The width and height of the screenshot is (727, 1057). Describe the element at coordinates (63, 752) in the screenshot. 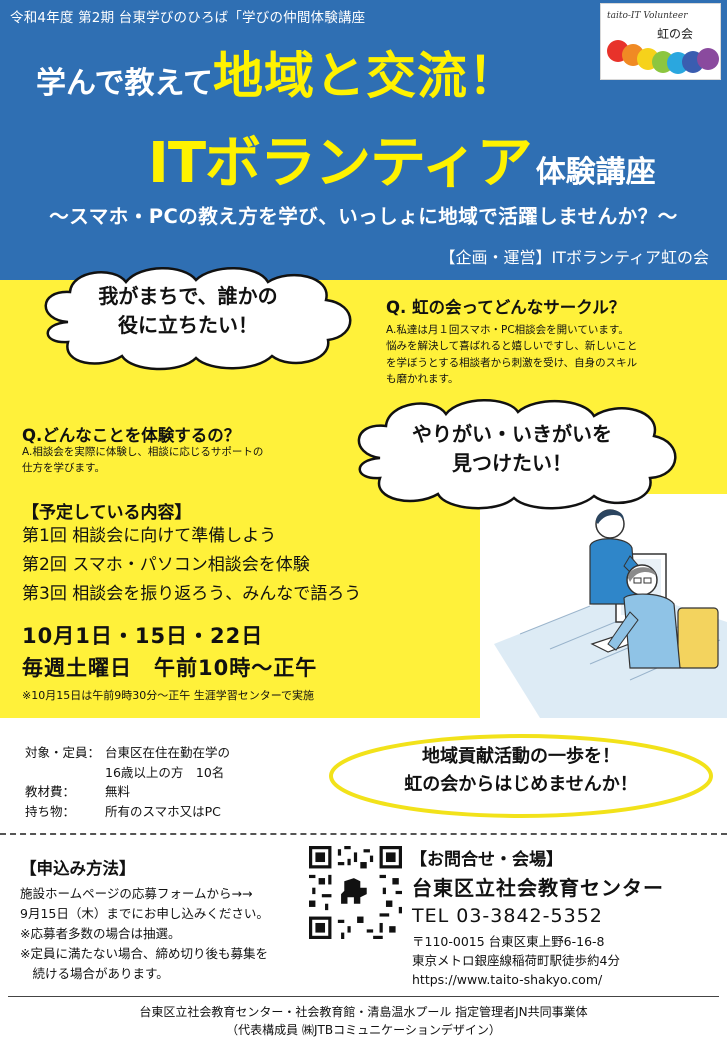

I see `detail-target-label: 対象・定員：` at that location.